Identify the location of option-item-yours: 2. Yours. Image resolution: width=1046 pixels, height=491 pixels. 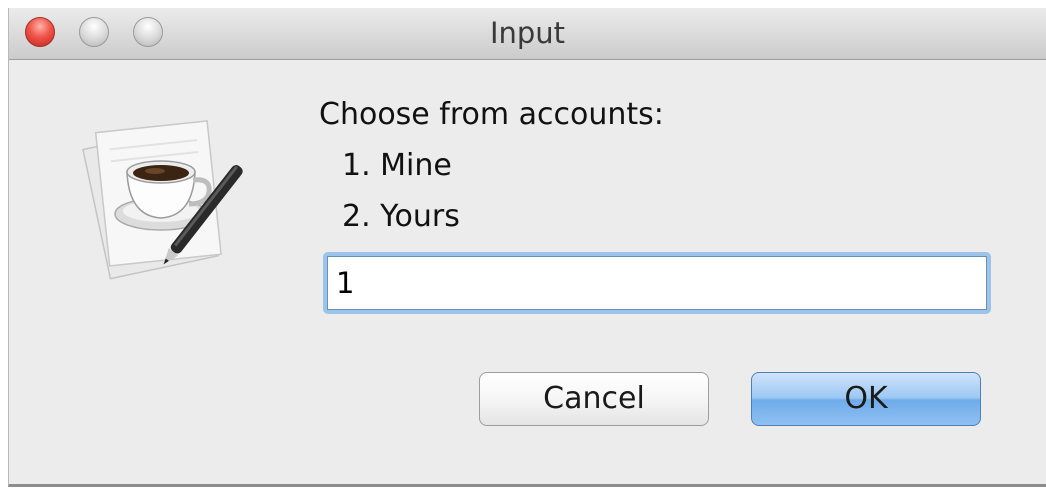
(401, 216).